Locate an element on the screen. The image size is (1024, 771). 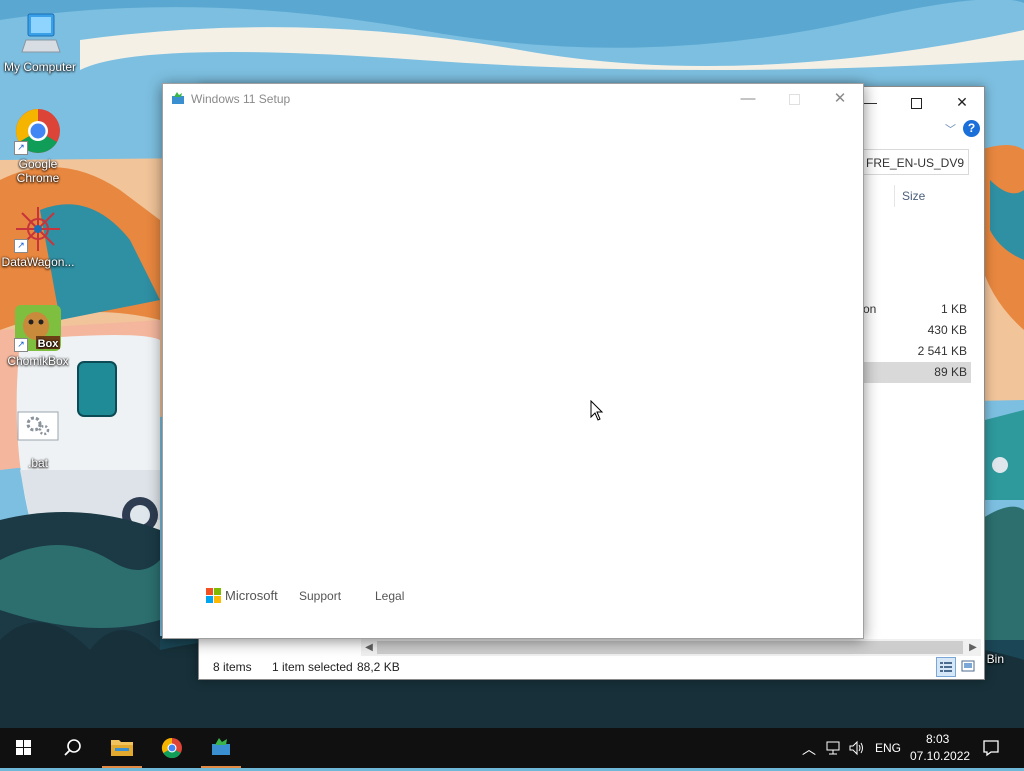
taskbar-file-explorer is located at coordinates (122, 748).